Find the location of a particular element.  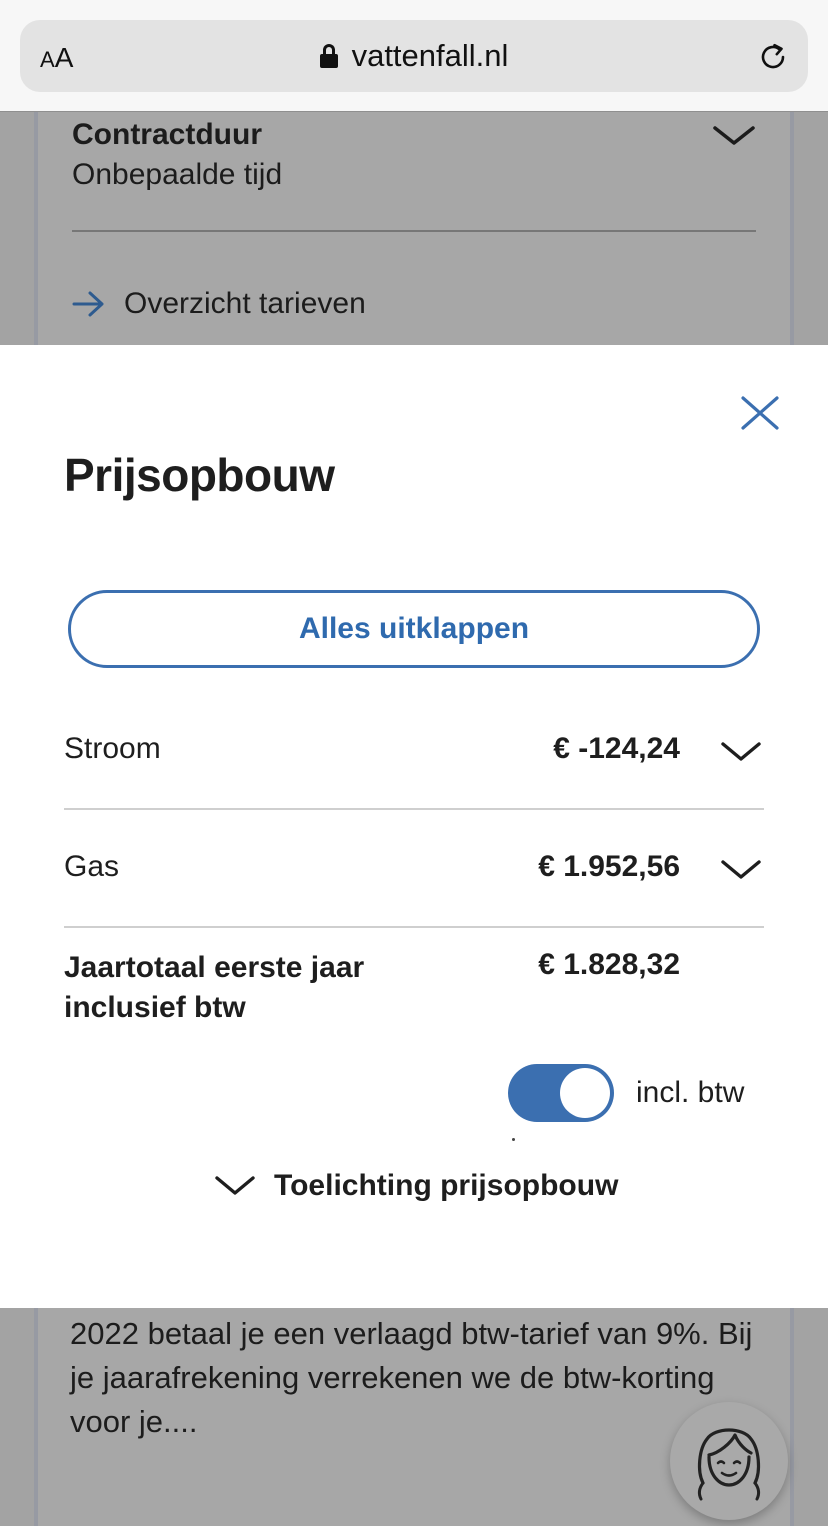

explanation-toggle: Toelichting prijsopbouw is located at coordinates (416, 1186).